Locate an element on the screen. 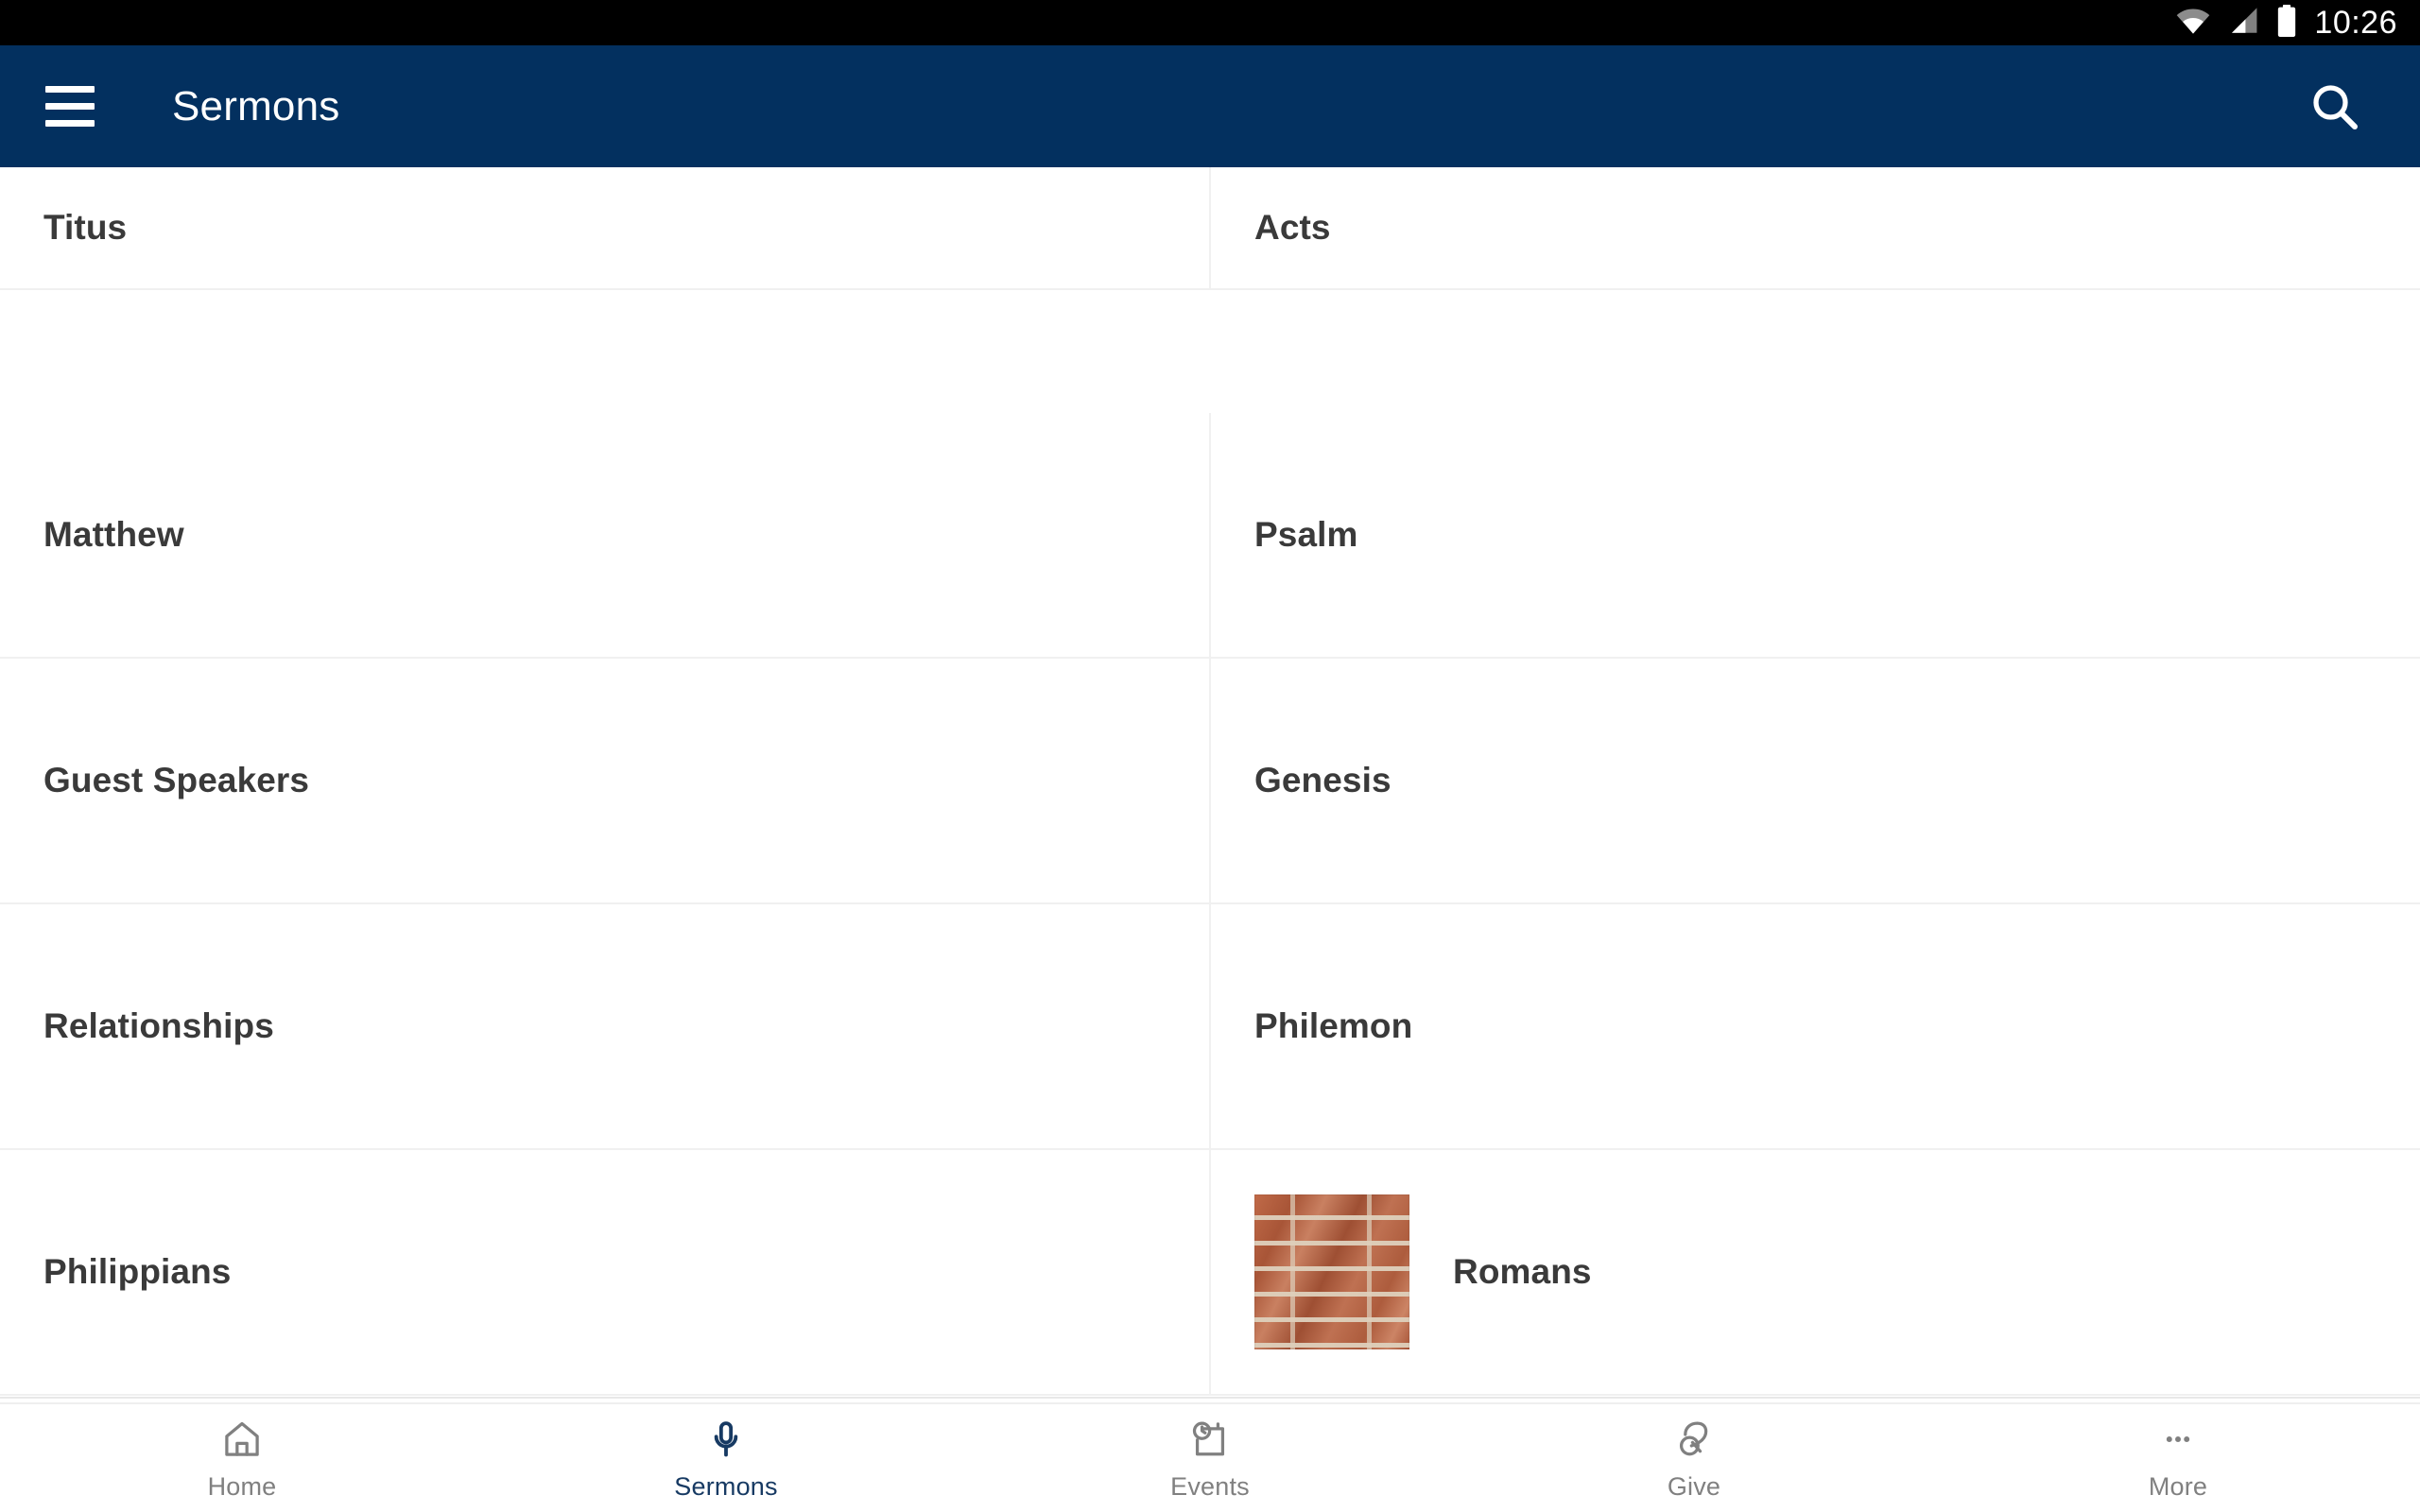 The image size is (2420, 1512). wifi-icon is located at coordinates (2193, 23).